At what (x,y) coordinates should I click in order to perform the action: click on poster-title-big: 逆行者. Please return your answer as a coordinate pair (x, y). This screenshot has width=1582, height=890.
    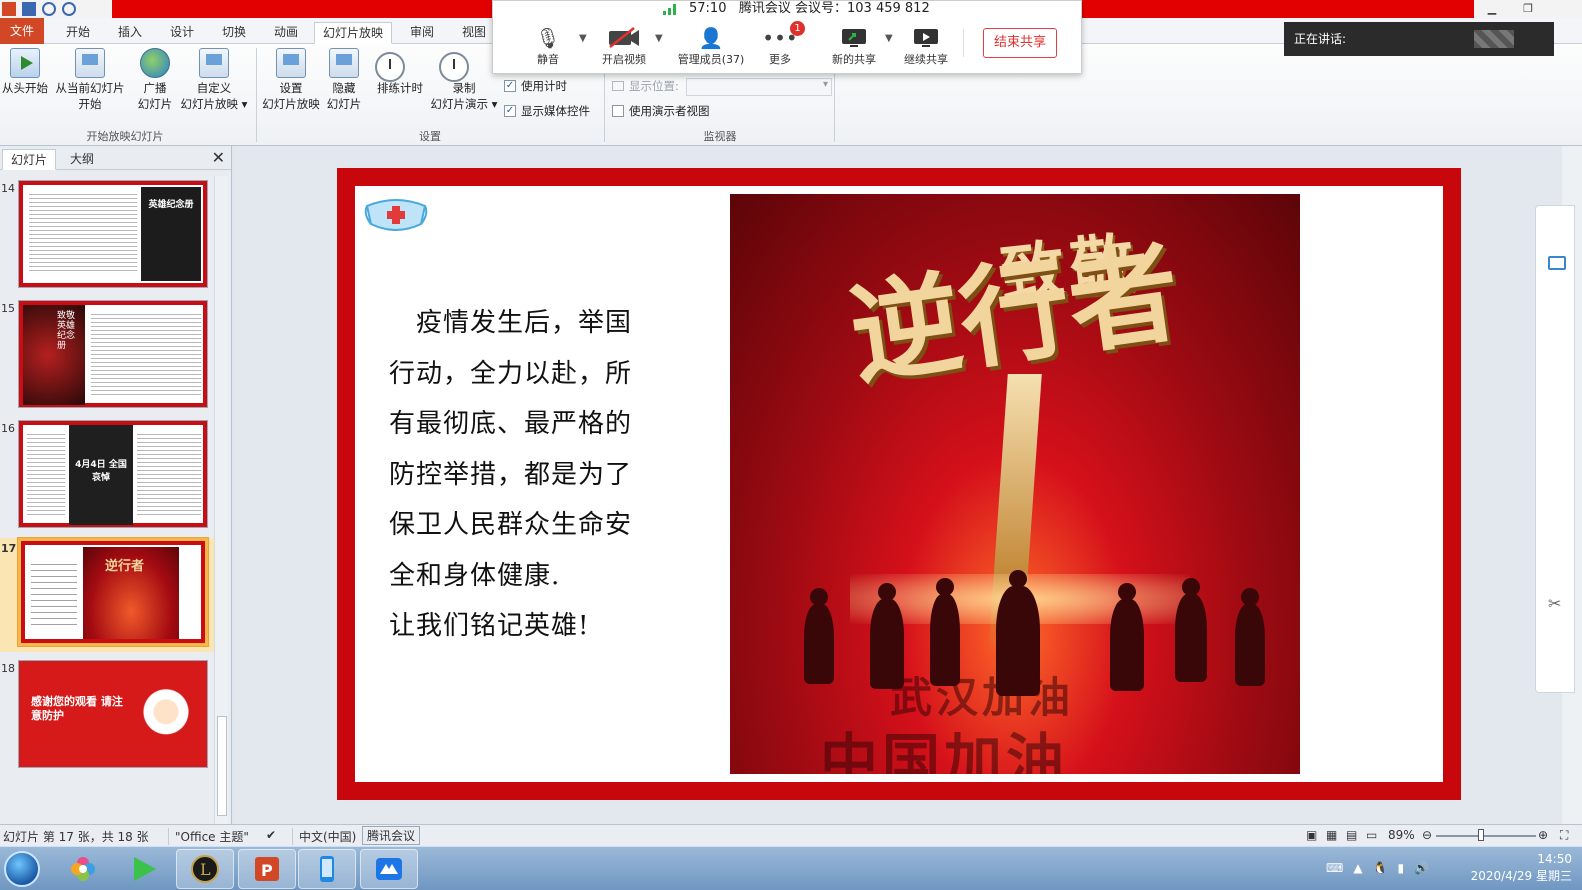
    Looking at the image, I should click on (1015, 313).